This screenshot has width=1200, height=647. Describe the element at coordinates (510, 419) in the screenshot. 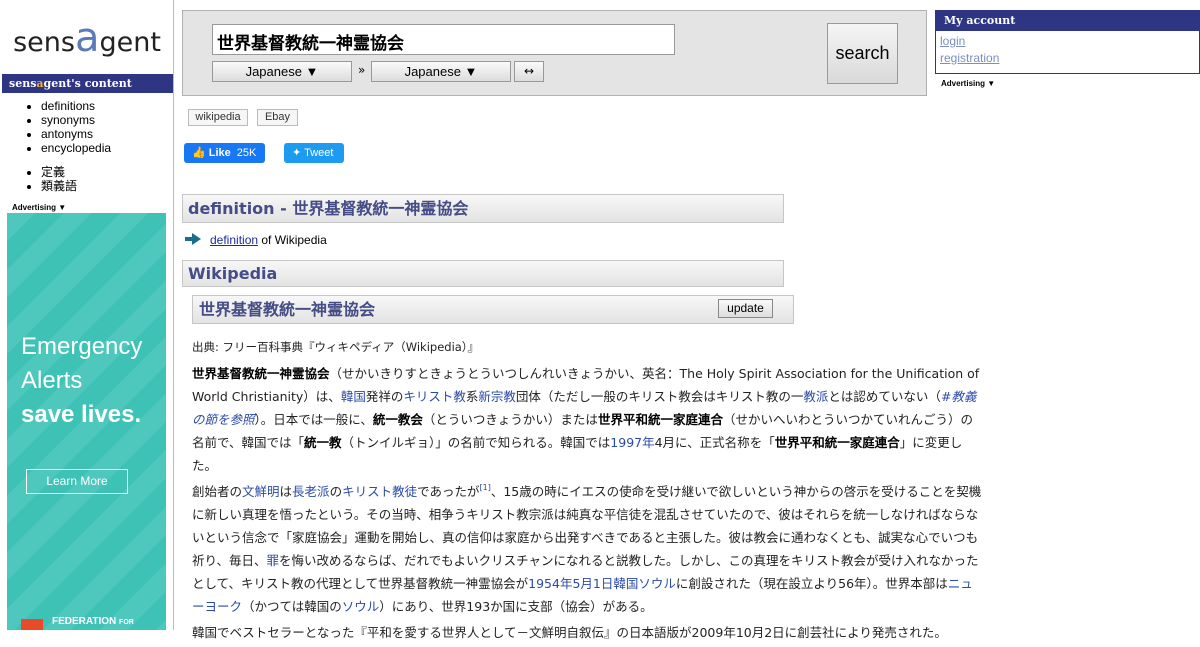

I see `article-text: （とういつきょうかい）または` at that location.